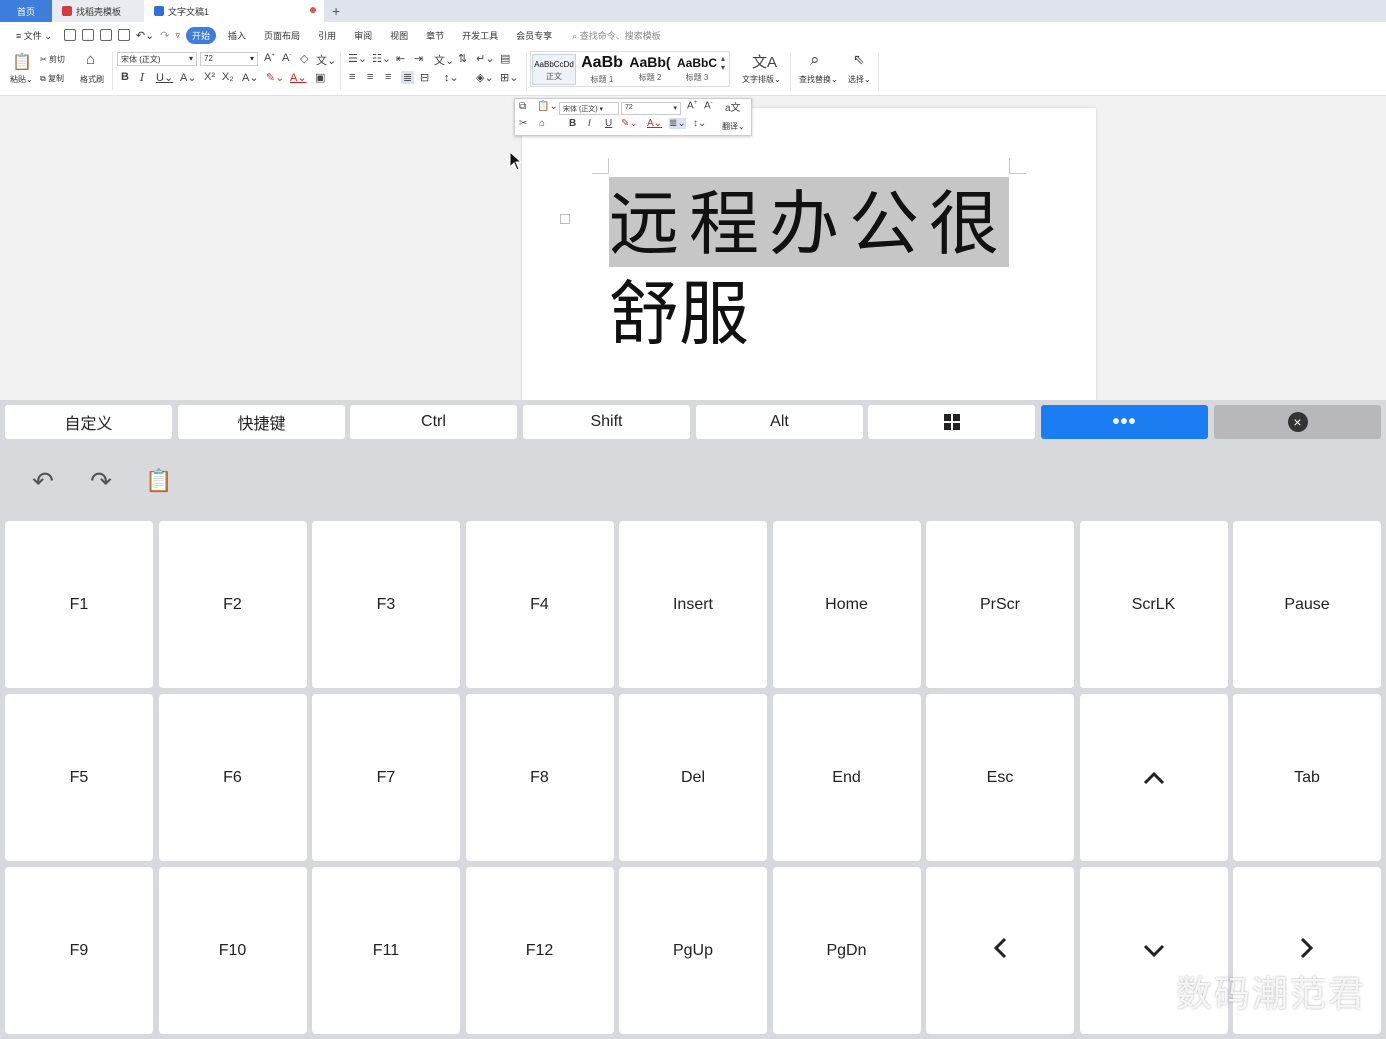 The width and height of the screenshot is (1386, 1039). What do you see at coordinates (400, 58) in the screenshot?
I see `decrease-indent-icon: ⇤` at bounding box center [400, 58].